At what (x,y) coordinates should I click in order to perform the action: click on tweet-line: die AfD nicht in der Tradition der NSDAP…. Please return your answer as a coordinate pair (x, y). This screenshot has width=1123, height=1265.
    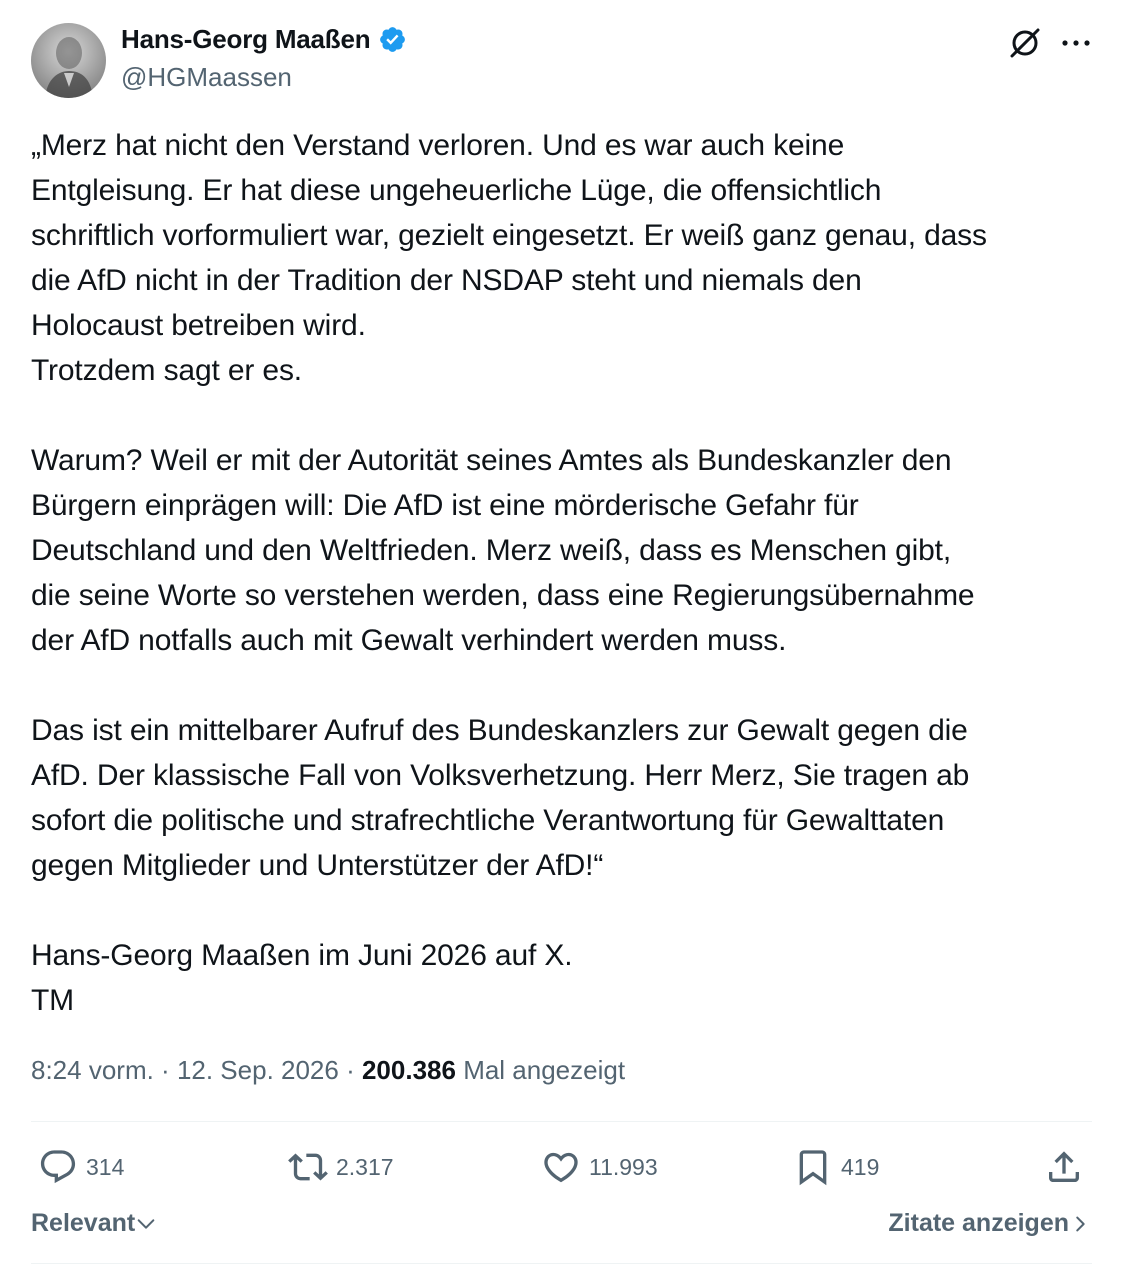
    Looking at the image, I should click on (446, 280).